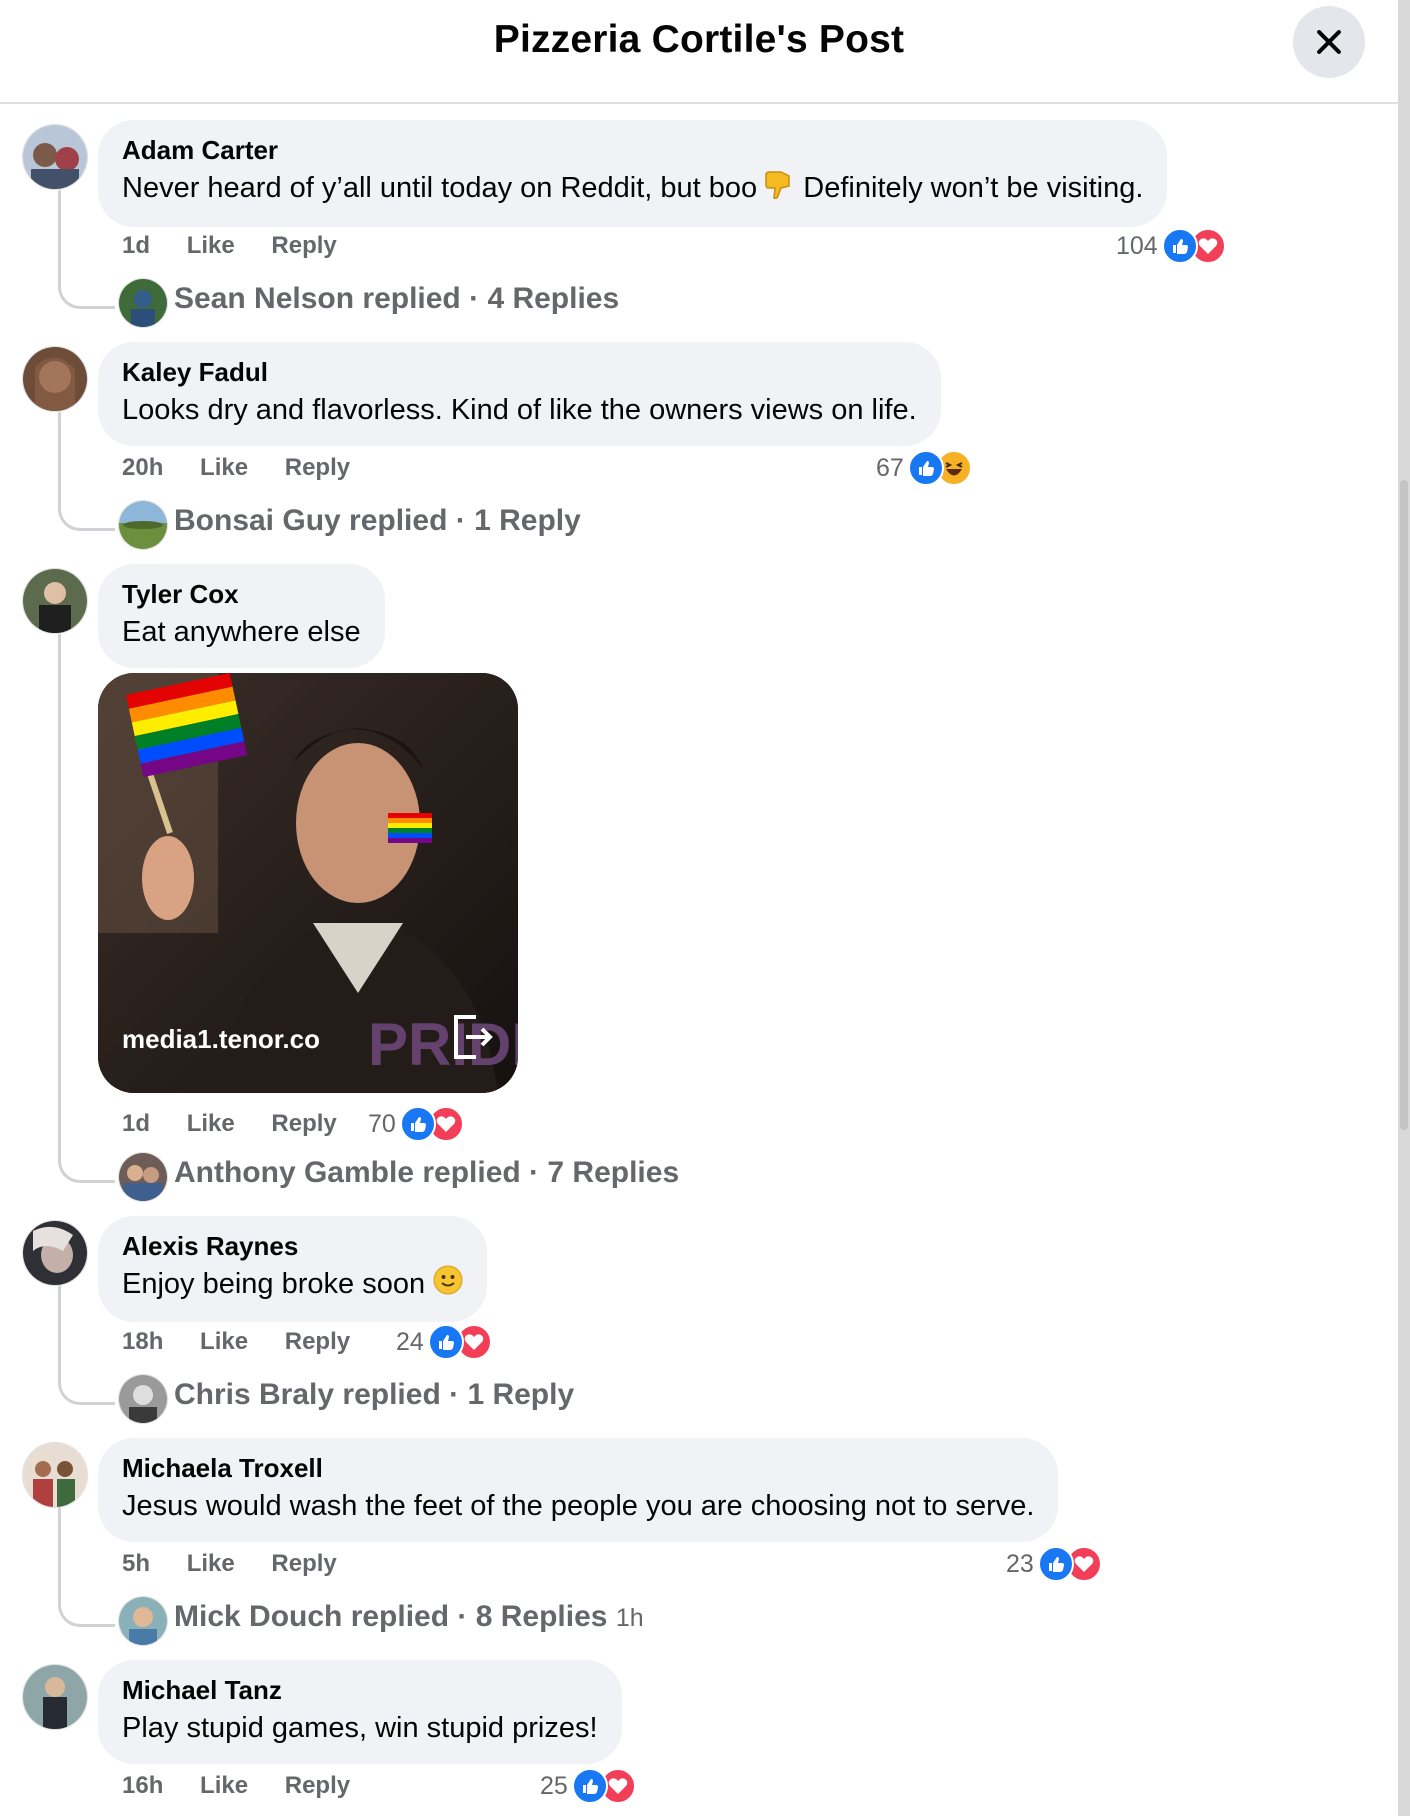 Image resolution: width=1410 pixels, height=1816 pixels. What do you see at coordinates (519, 372) in the screenshot?
I see `comment-author: Kaley Fadul` at bounding box center [519, 372].